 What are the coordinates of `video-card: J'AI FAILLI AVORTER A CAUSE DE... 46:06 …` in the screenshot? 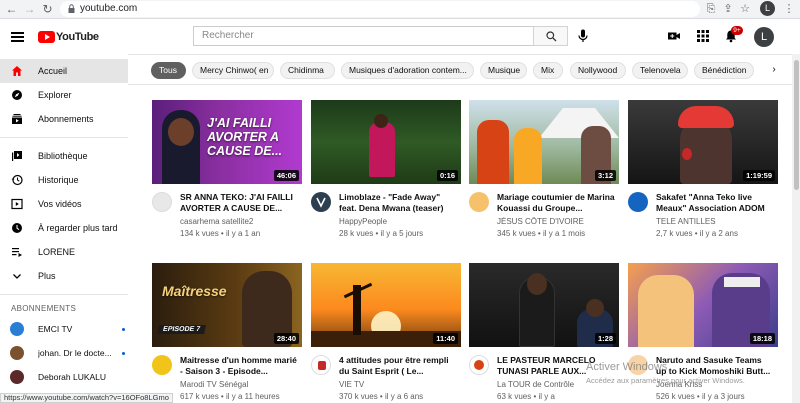 It's located at (227, 175).